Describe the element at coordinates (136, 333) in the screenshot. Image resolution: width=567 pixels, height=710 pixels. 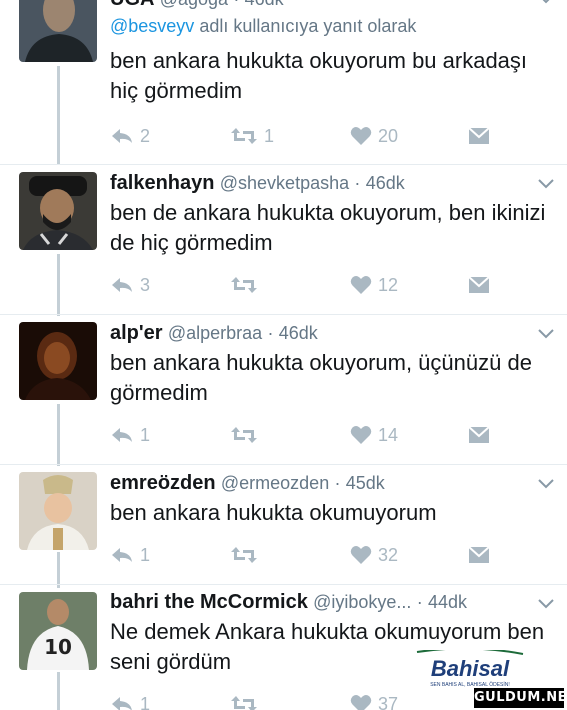
I see `display-name: alp'er` at that location.